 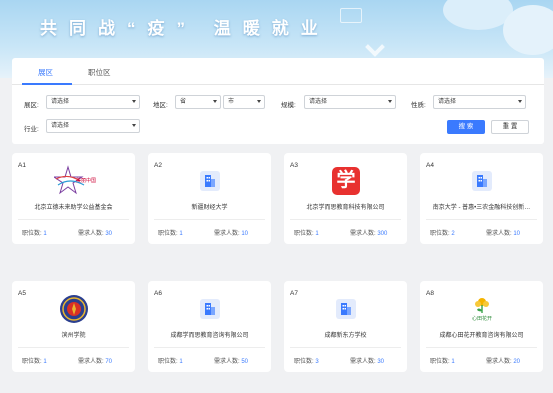 I want to click on city-select: 市, so click(x=244, y=102).